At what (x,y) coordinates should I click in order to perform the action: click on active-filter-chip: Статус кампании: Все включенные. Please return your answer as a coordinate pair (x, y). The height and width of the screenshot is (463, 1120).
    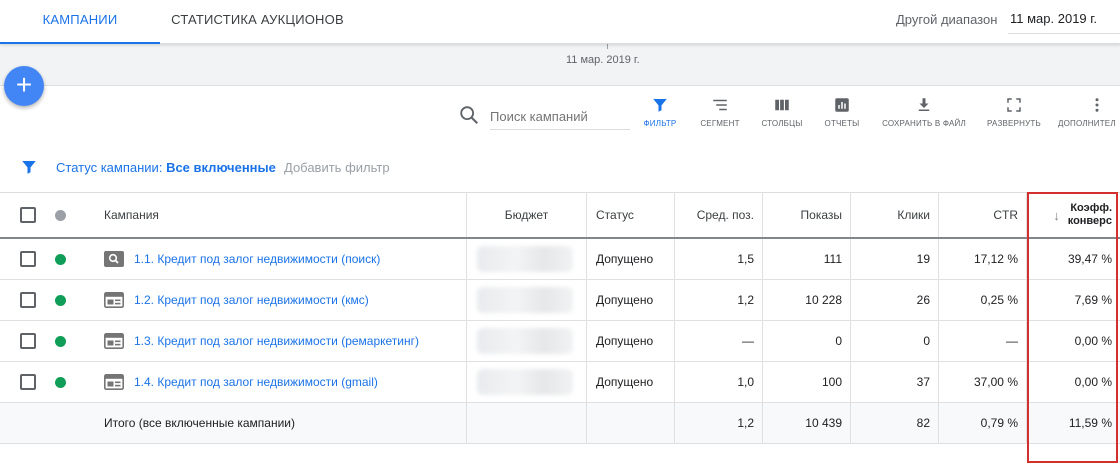
    Looking at the image, I should click on (166, 167).